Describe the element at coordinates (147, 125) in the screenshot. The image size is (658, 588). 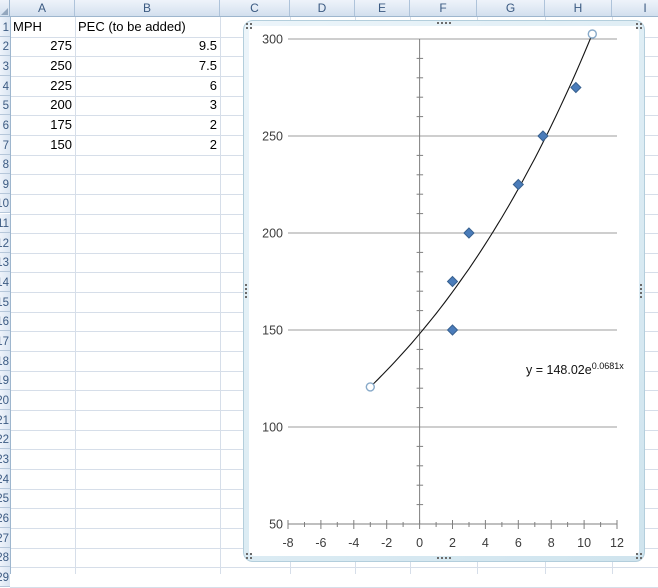
I see `cell-B6: 2` at that location.